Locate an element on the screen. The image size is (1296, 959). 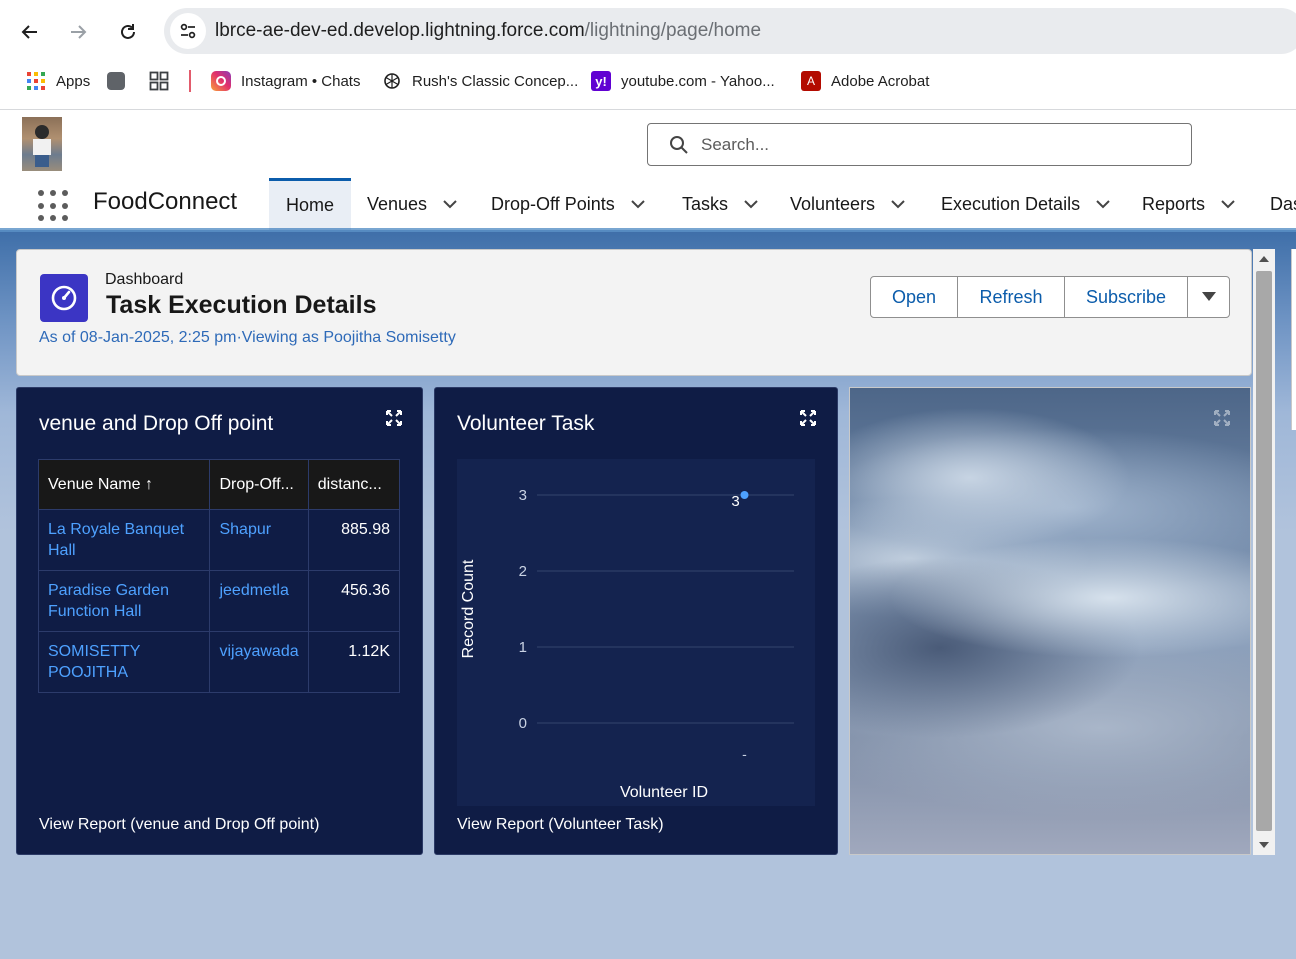
dashboard-label: Dashboard is located at coordinates (144, 279).